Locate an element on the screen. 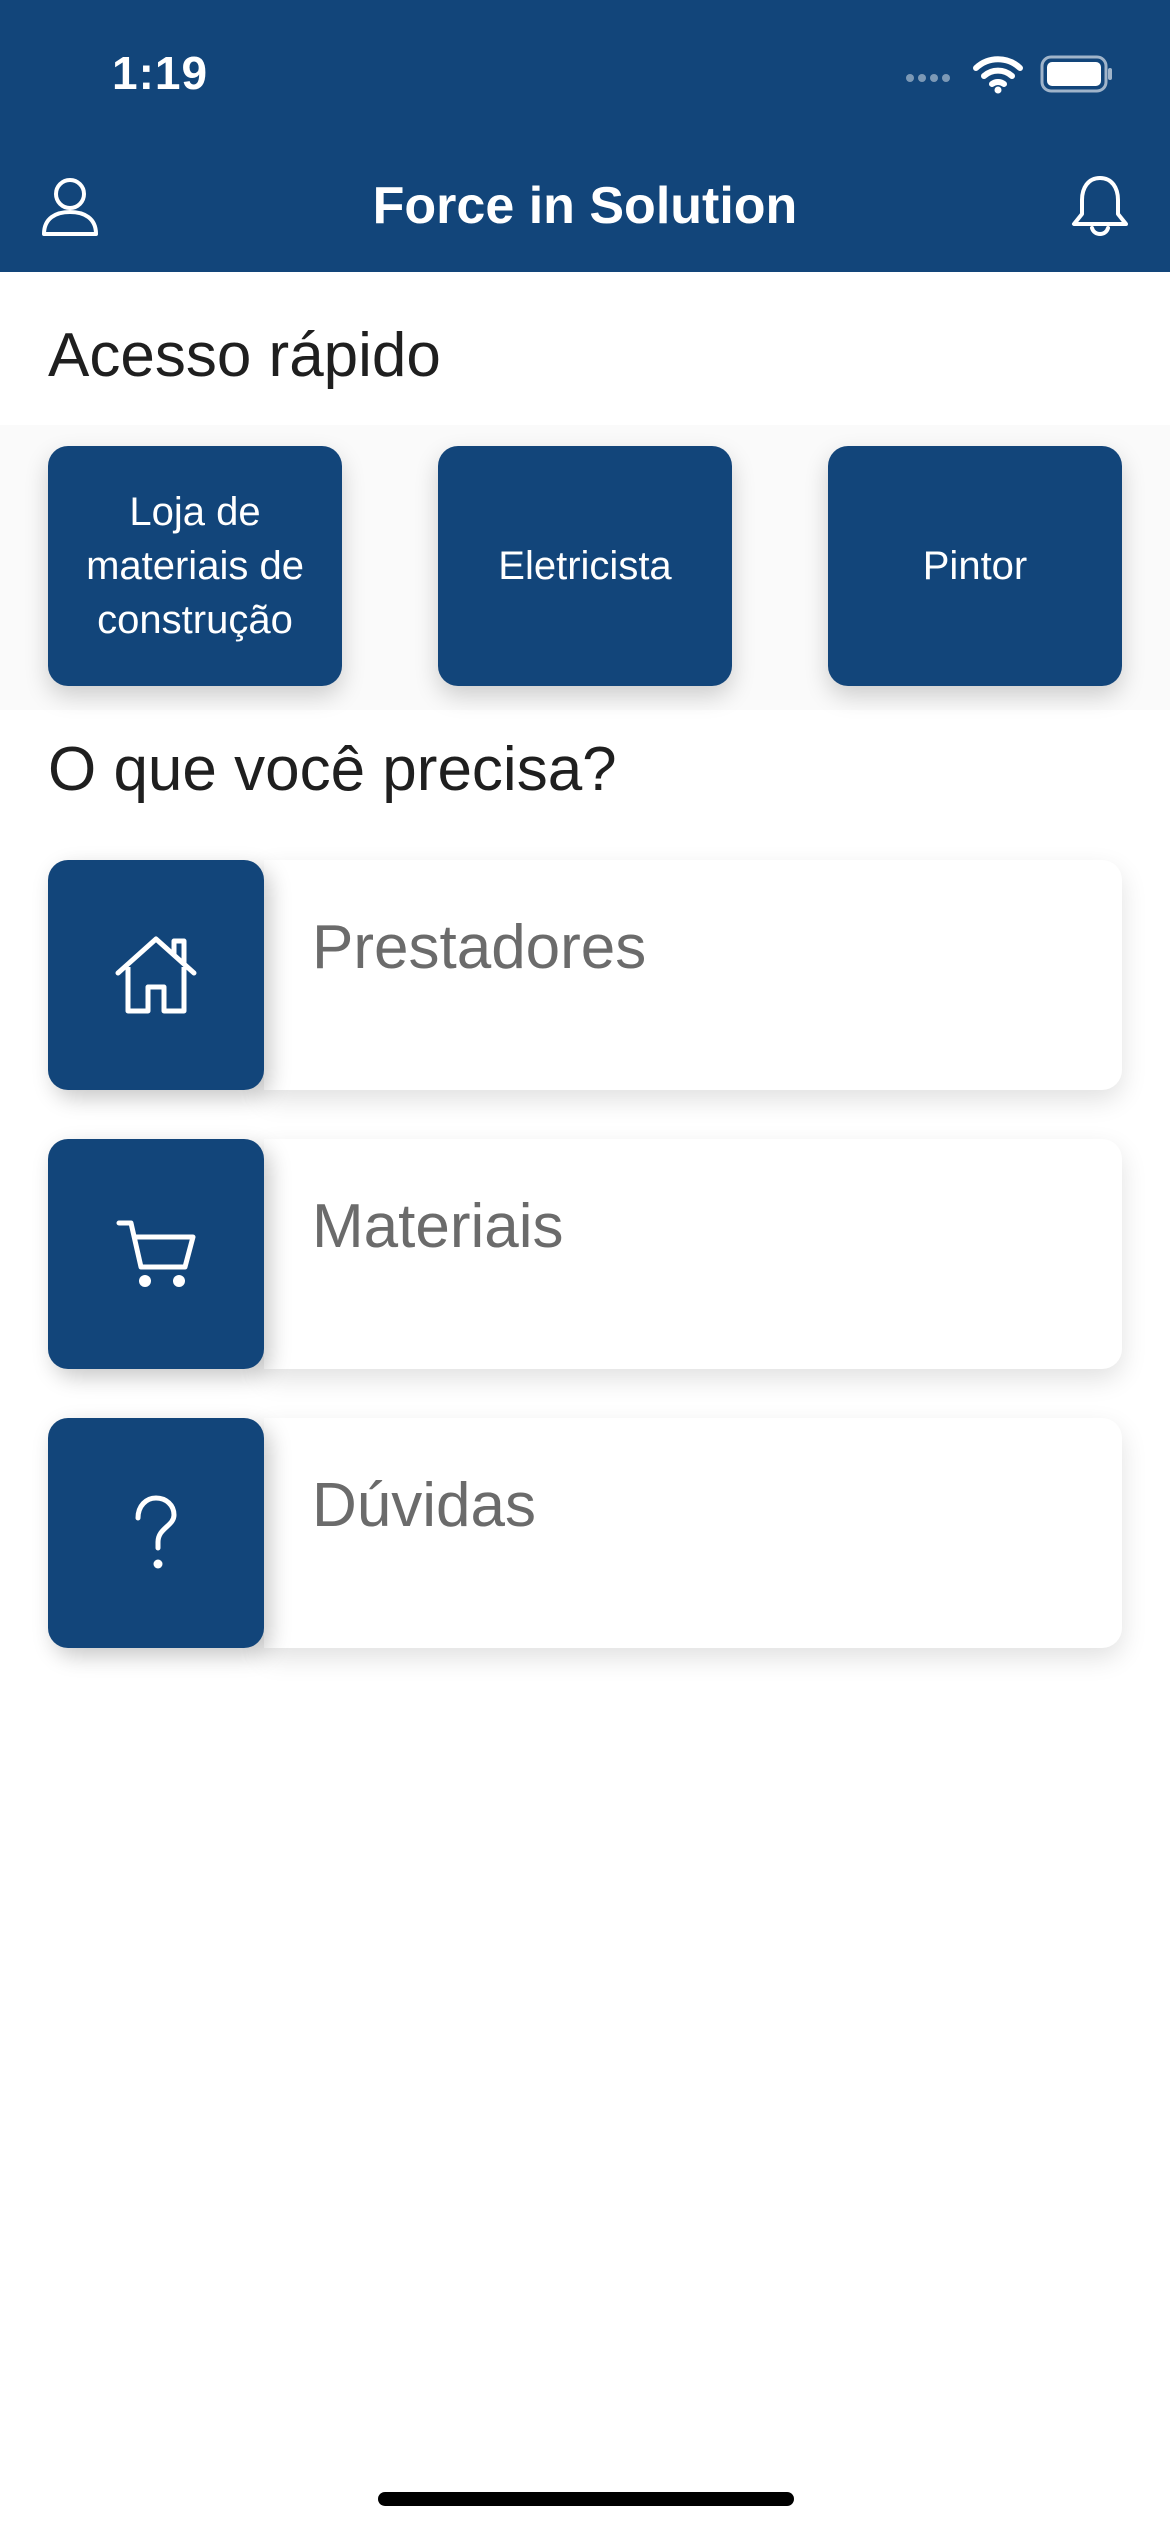 The width and height of the screenshot is (1170, 2532). home-indicator is located at coordinates (586, 2499).